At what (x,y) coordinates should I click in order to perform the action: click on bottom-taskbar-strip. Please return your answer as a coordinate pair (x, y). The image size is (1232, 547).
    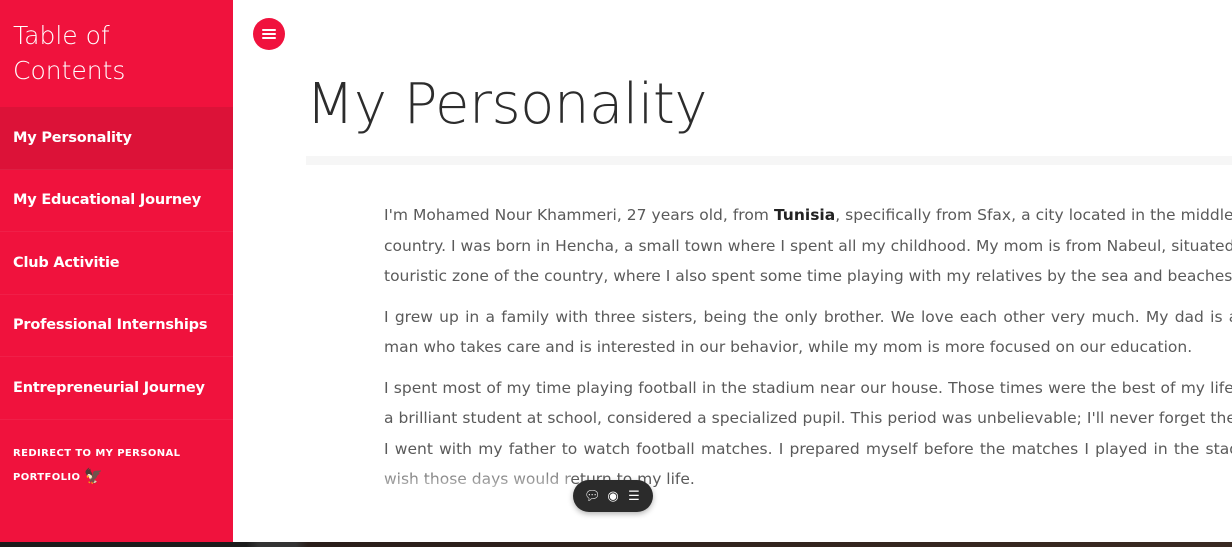
    Looking at the image, I should click on (616, 544).